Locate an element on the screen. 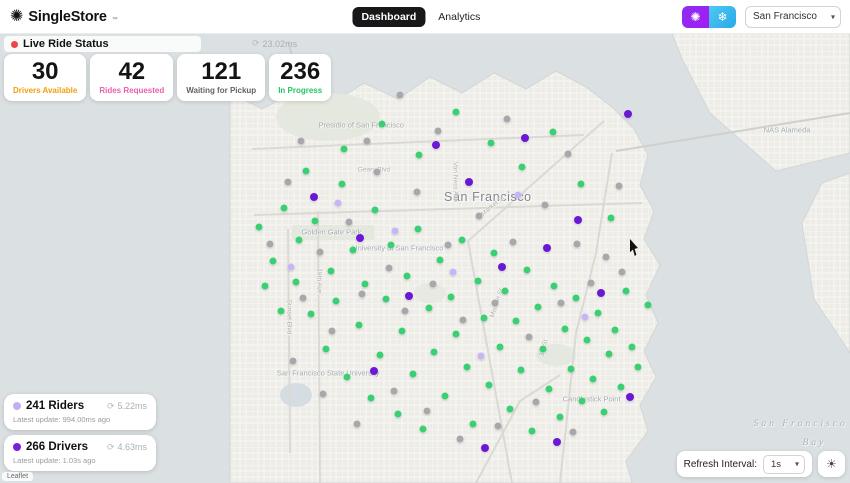  stat-label: Waiting for Pickup is located at coordinates (221, 91).